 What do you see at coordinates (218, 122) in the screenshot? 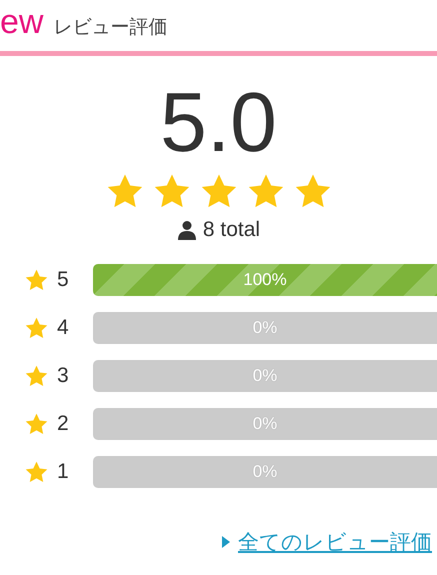
I see `average-score: 5.0` at bounding box center [218, 122].